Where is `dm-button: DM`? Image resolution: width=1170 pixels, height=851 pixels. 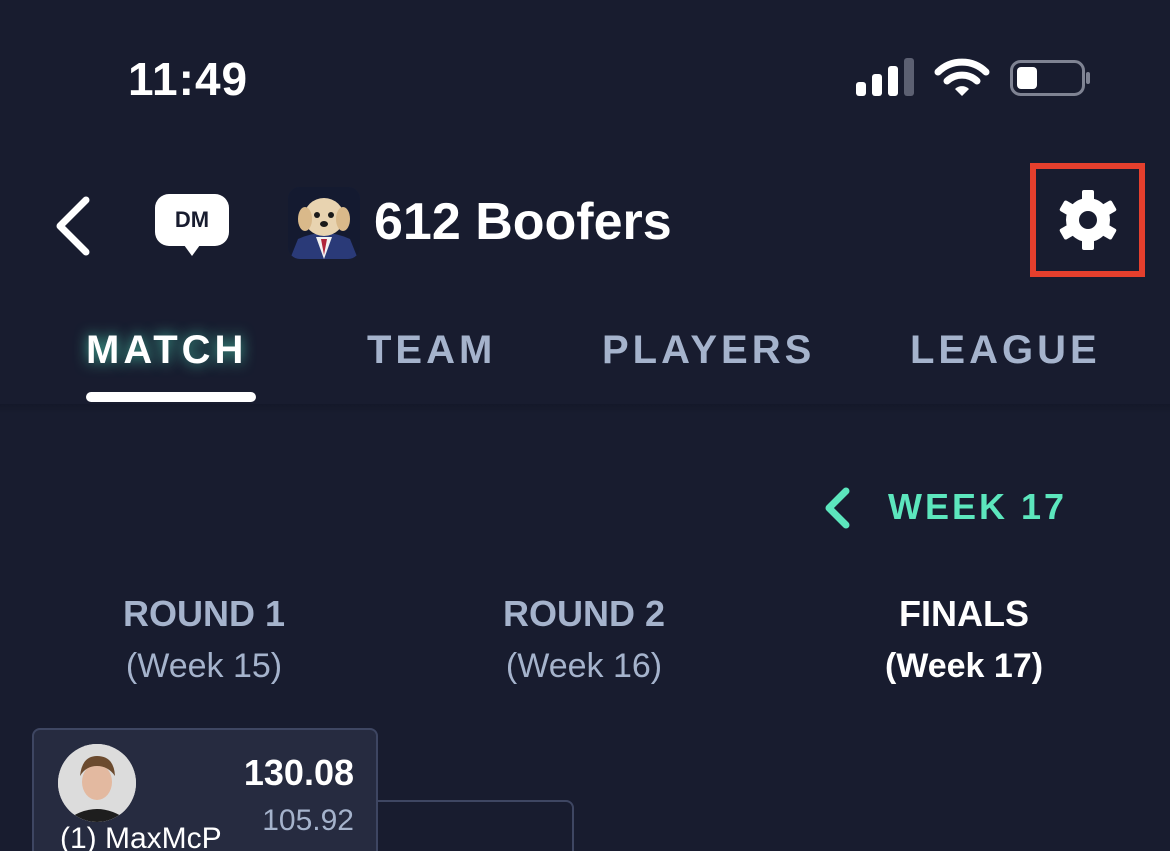
dm-button: DM is located at coordinates (192, 225).